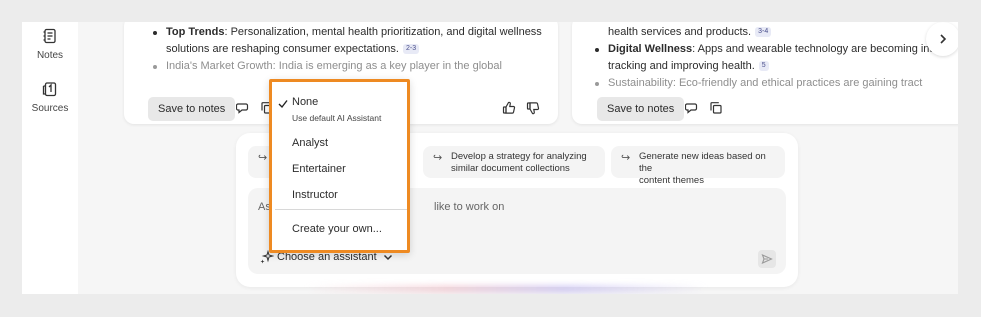 This screenshot has width=981, height=317. I want to click on thumbs-down-icon, so click(533, 108).